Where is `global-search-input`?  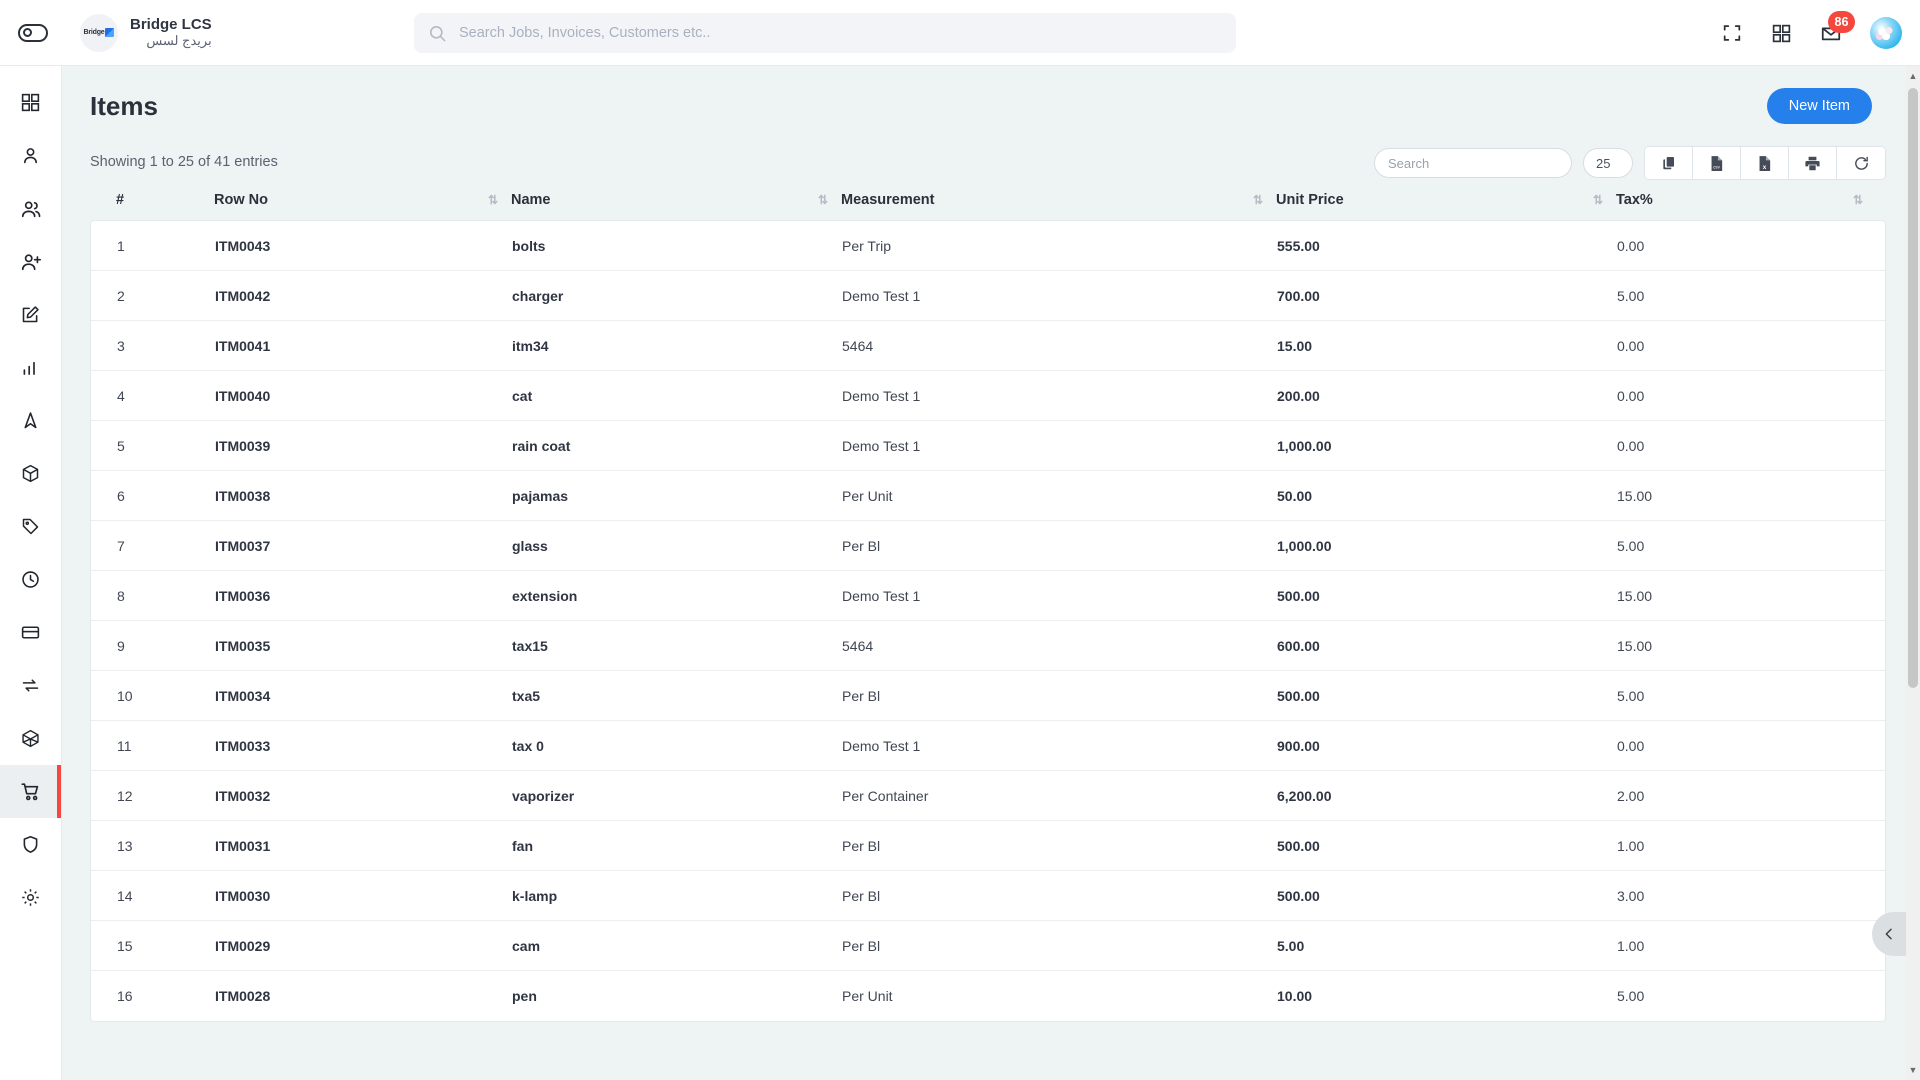
global-search-input is located at coordinates (840, 33).